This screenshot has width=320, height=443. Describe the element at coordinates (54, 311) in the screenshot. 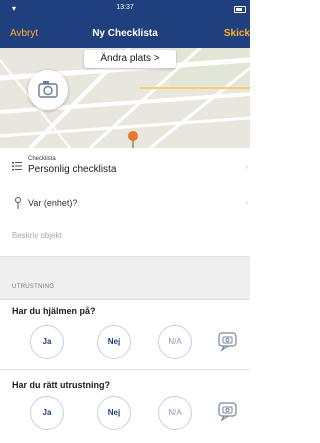

I see `question-label: Har du hjälmen på?` at that location.